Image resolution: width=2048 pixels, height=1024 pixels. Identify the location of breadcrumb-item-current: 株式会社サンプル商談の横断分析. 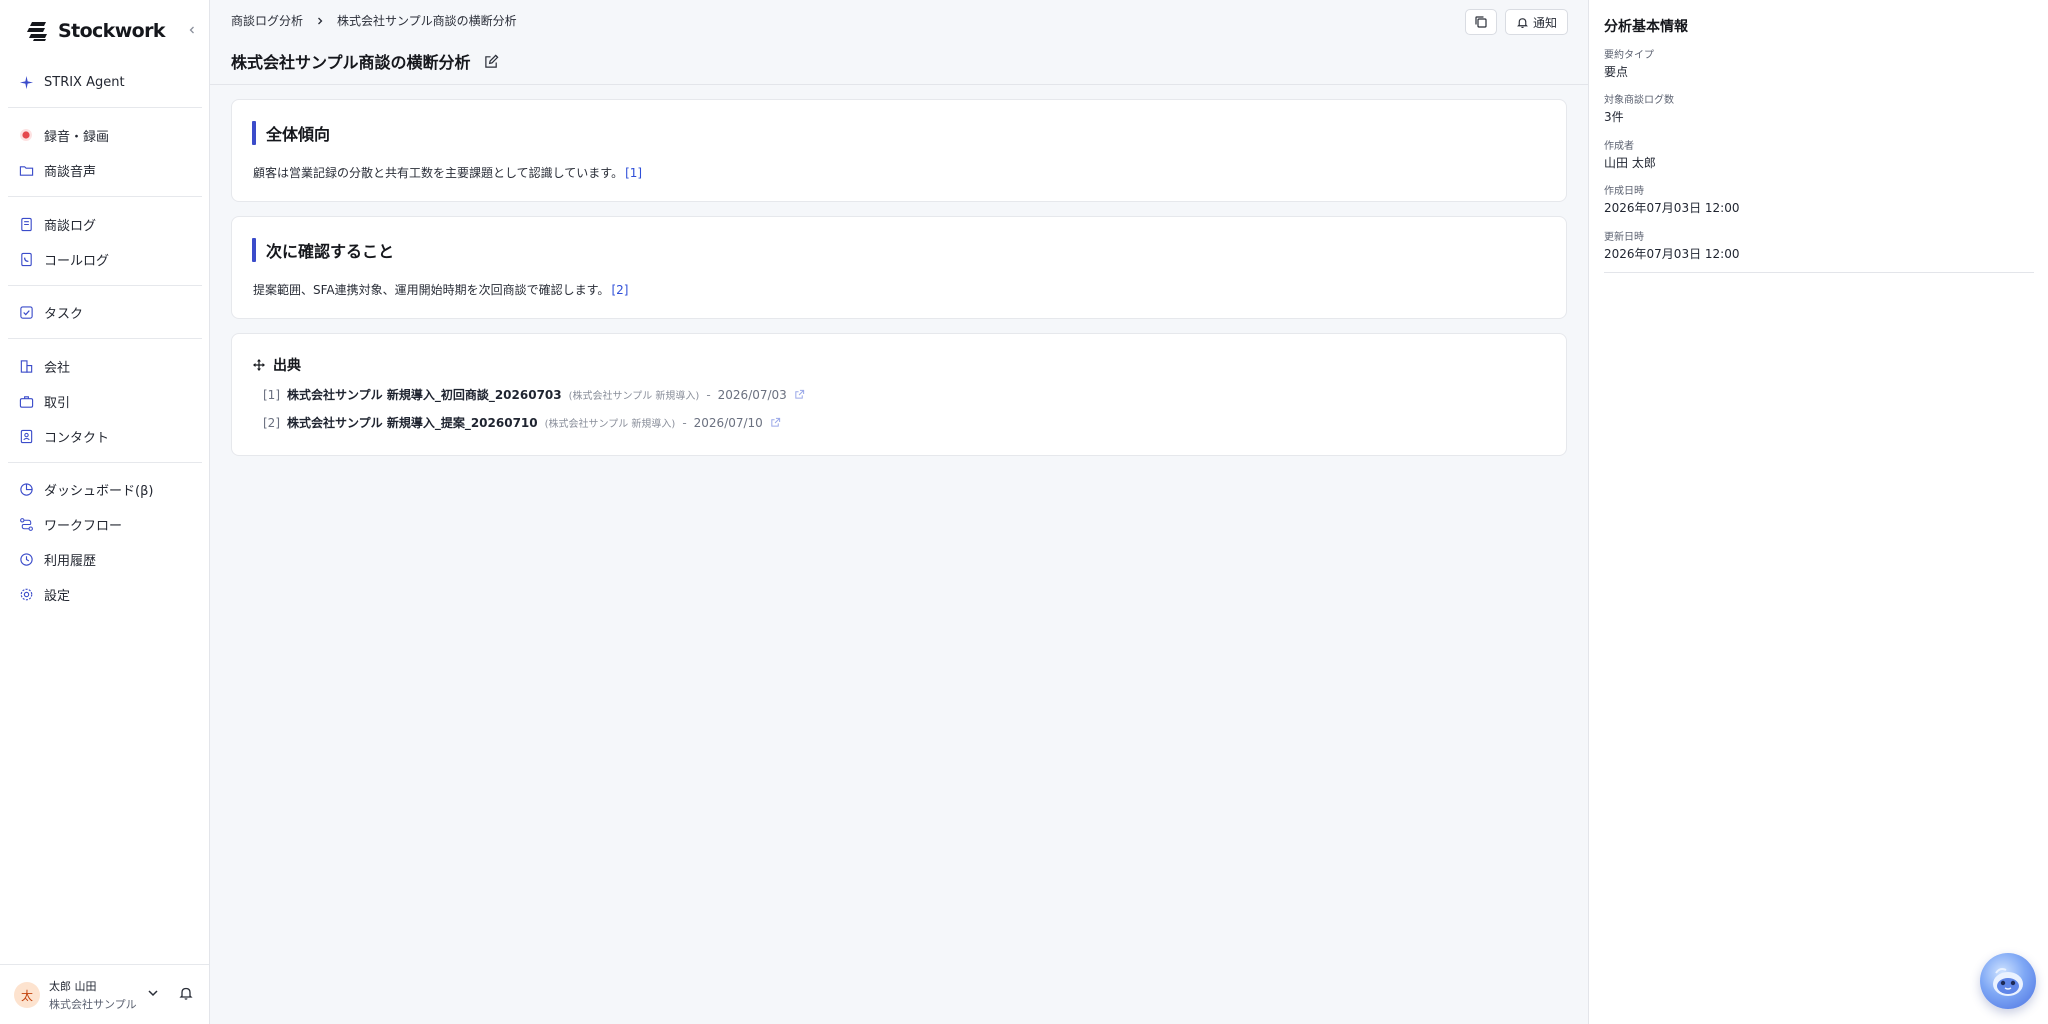
(427, 21).